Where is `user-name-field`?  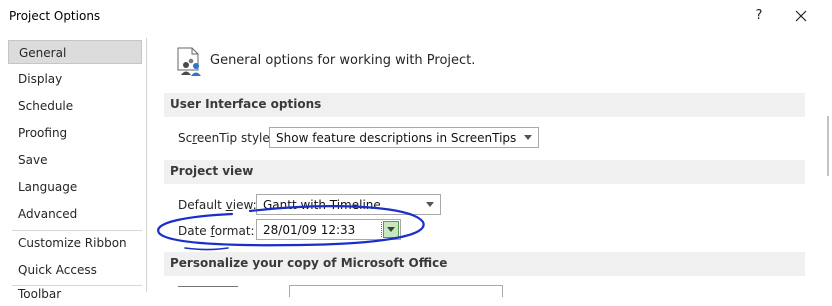
user-name-field is located at coordinates (396, 291).